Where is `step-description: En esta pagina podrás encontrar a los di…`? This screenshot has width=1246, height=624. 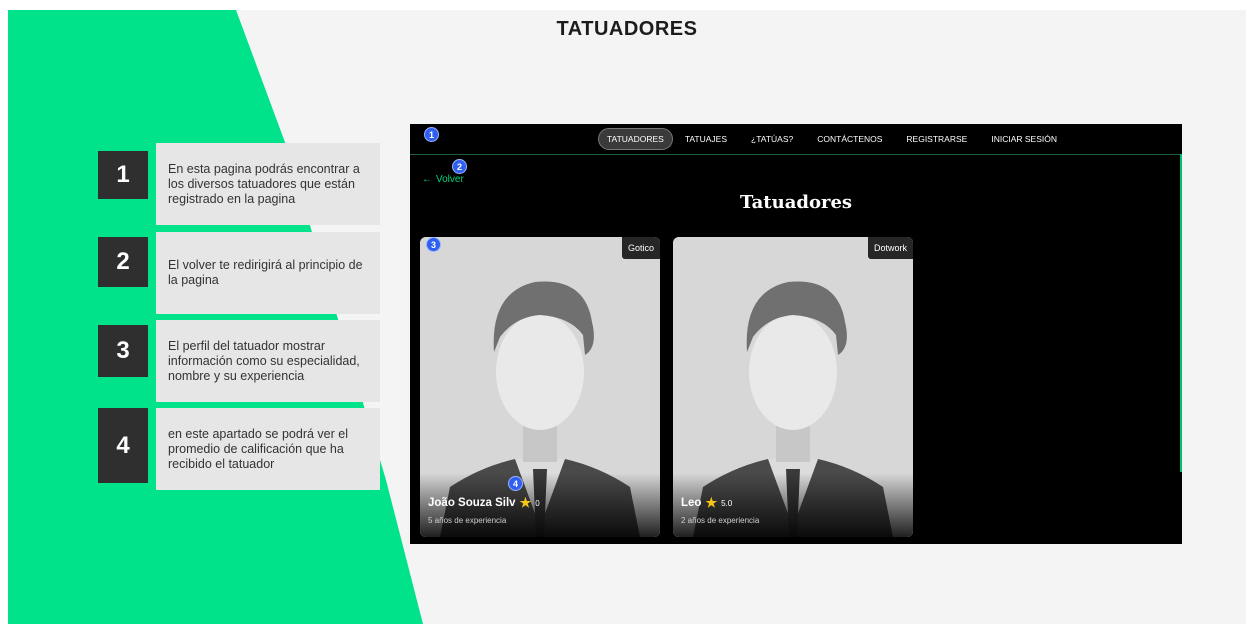
step-description: En esta pagina podrás encontrar a los di… is located at coordinates (268, 184).